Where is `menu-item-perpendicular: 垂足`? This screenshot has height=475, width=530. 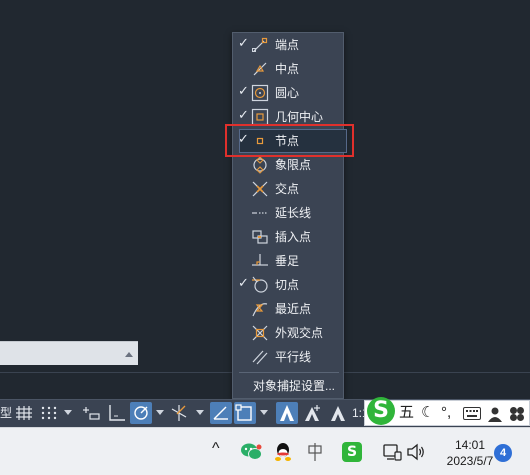 menu-item-perpendicular: 垂足 is located at coordinates (289, 261).